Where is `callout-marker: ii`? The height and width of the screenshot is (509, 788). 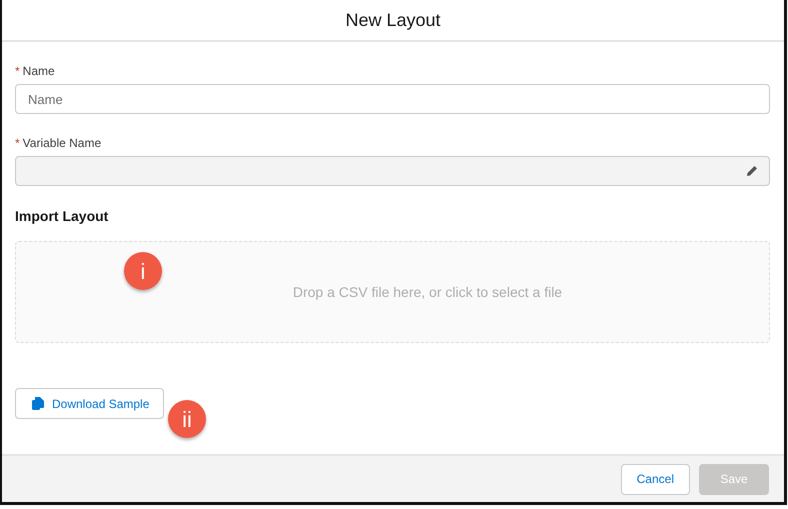
callout-marker: ii is located at coordinates (187, 419).